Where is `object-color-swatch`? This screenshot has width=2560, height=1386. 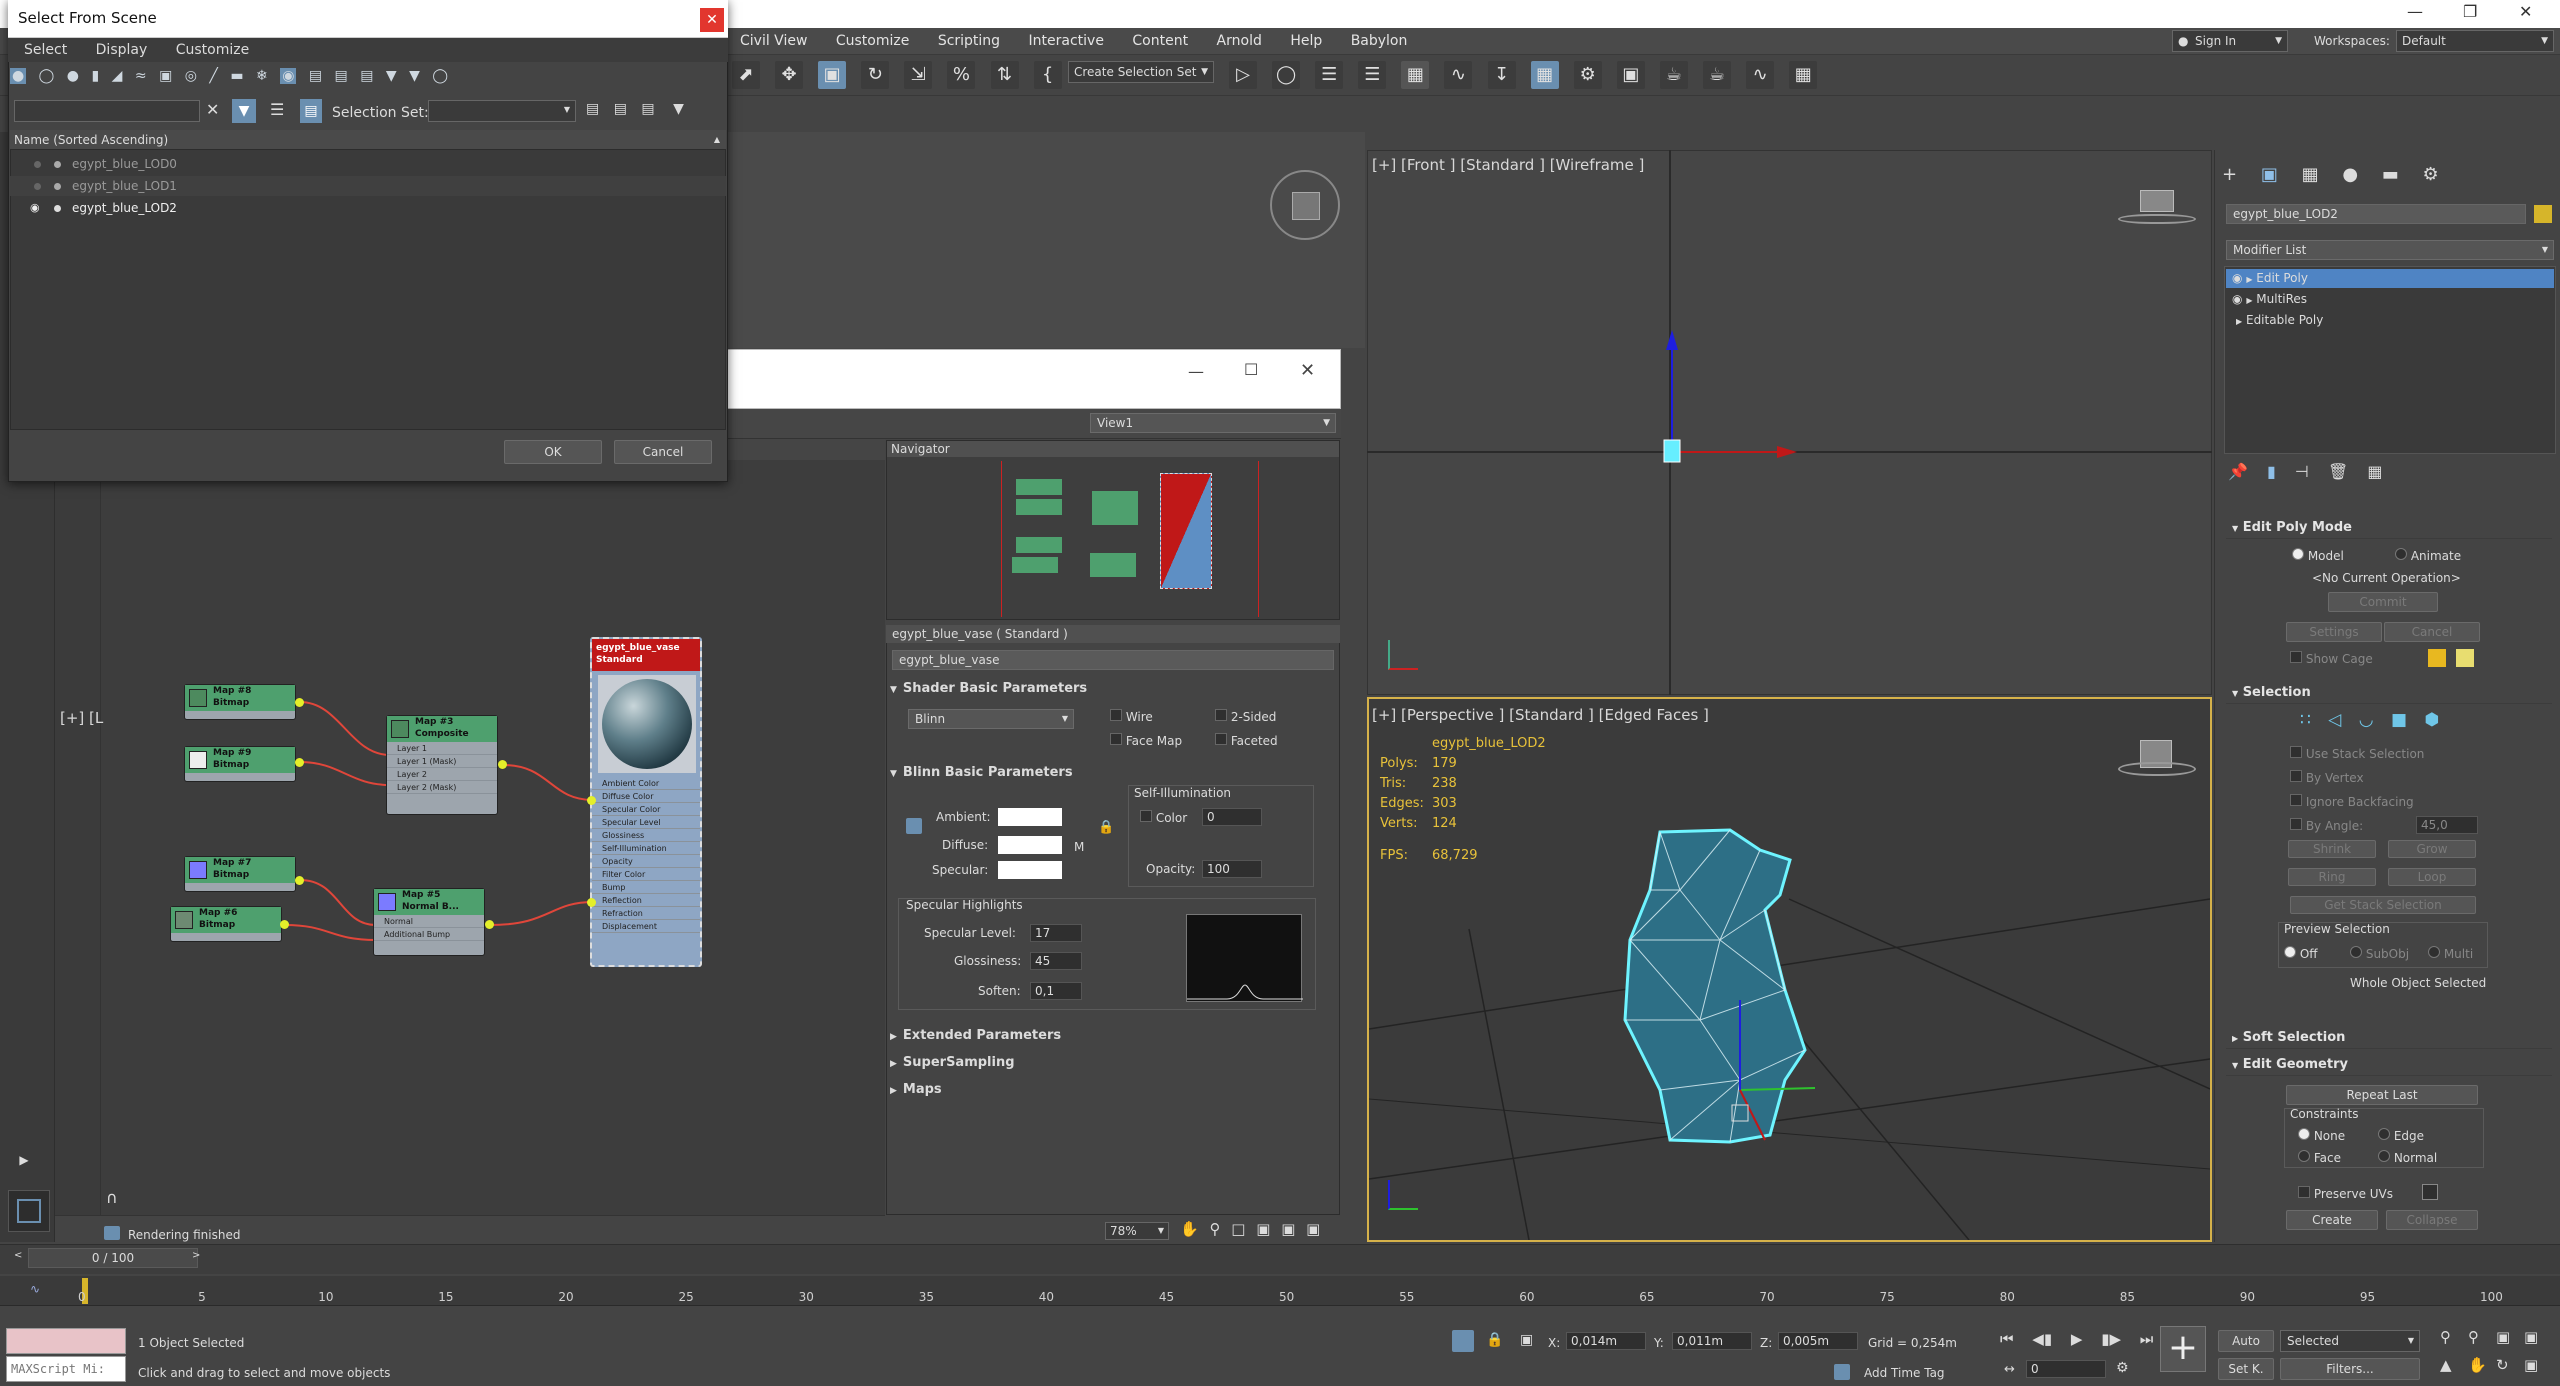
object-color-swatch is located at coordinates (2543, 214).